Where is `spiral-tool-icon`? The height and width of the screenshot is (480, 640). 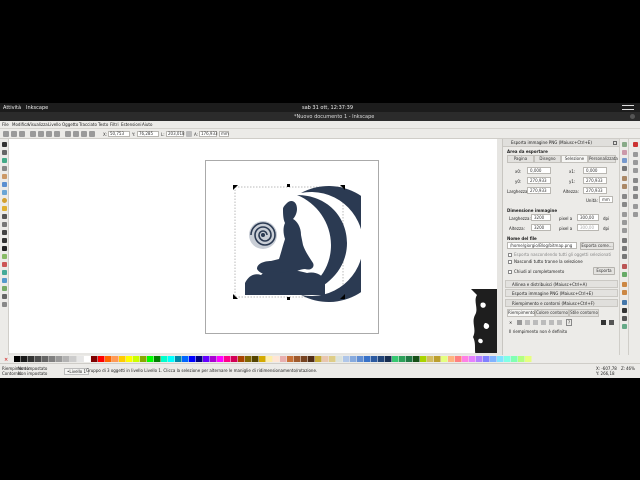
spiral-tool-icon is located at coordinates (4, 216).